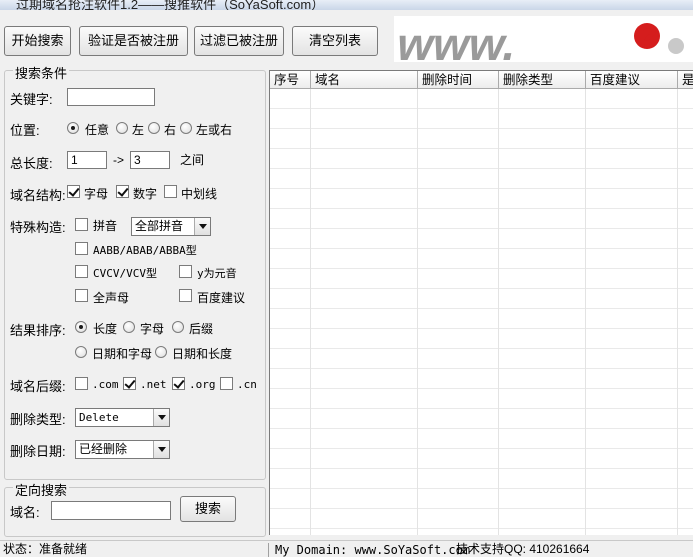  Describe the element at coordinates (122, 417) in the screenshot. I see `delete-type-select: Delete` at that location.